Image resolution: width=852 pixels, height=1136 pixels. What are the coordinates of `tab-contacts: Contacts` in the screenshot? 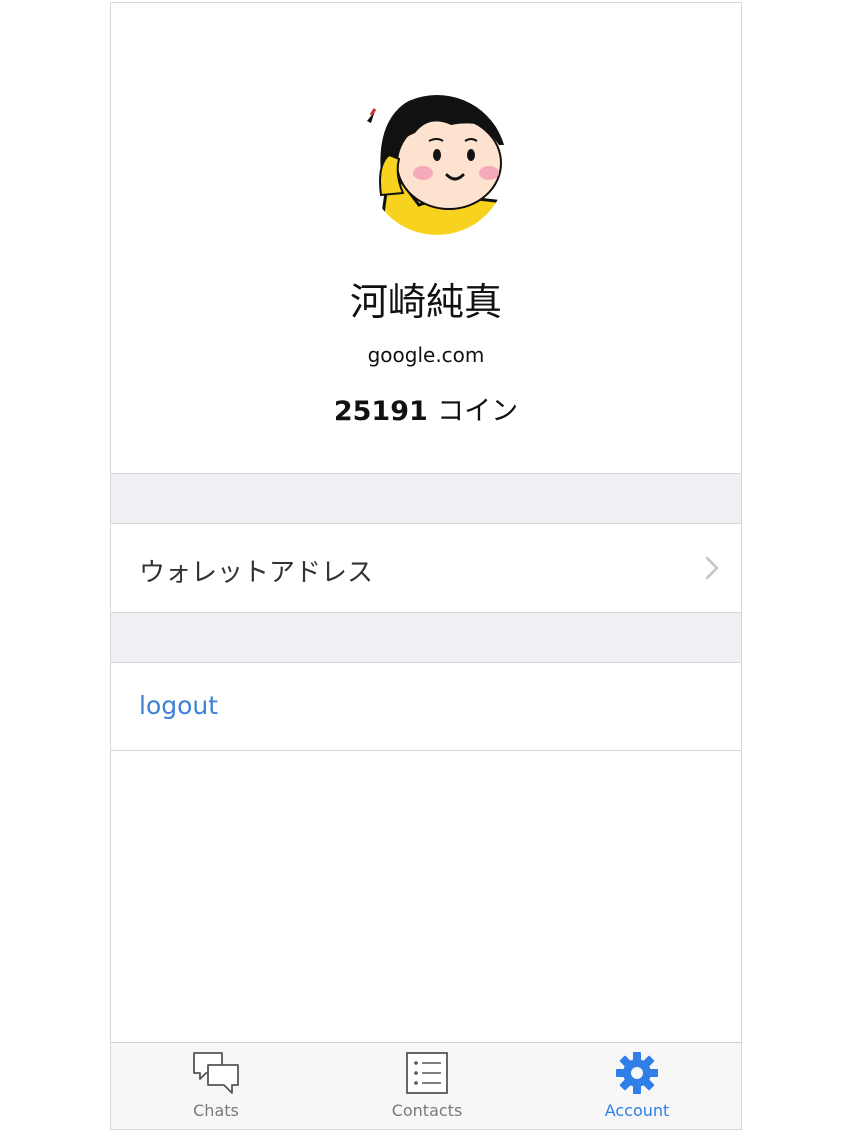 It's located at (427, 1086).